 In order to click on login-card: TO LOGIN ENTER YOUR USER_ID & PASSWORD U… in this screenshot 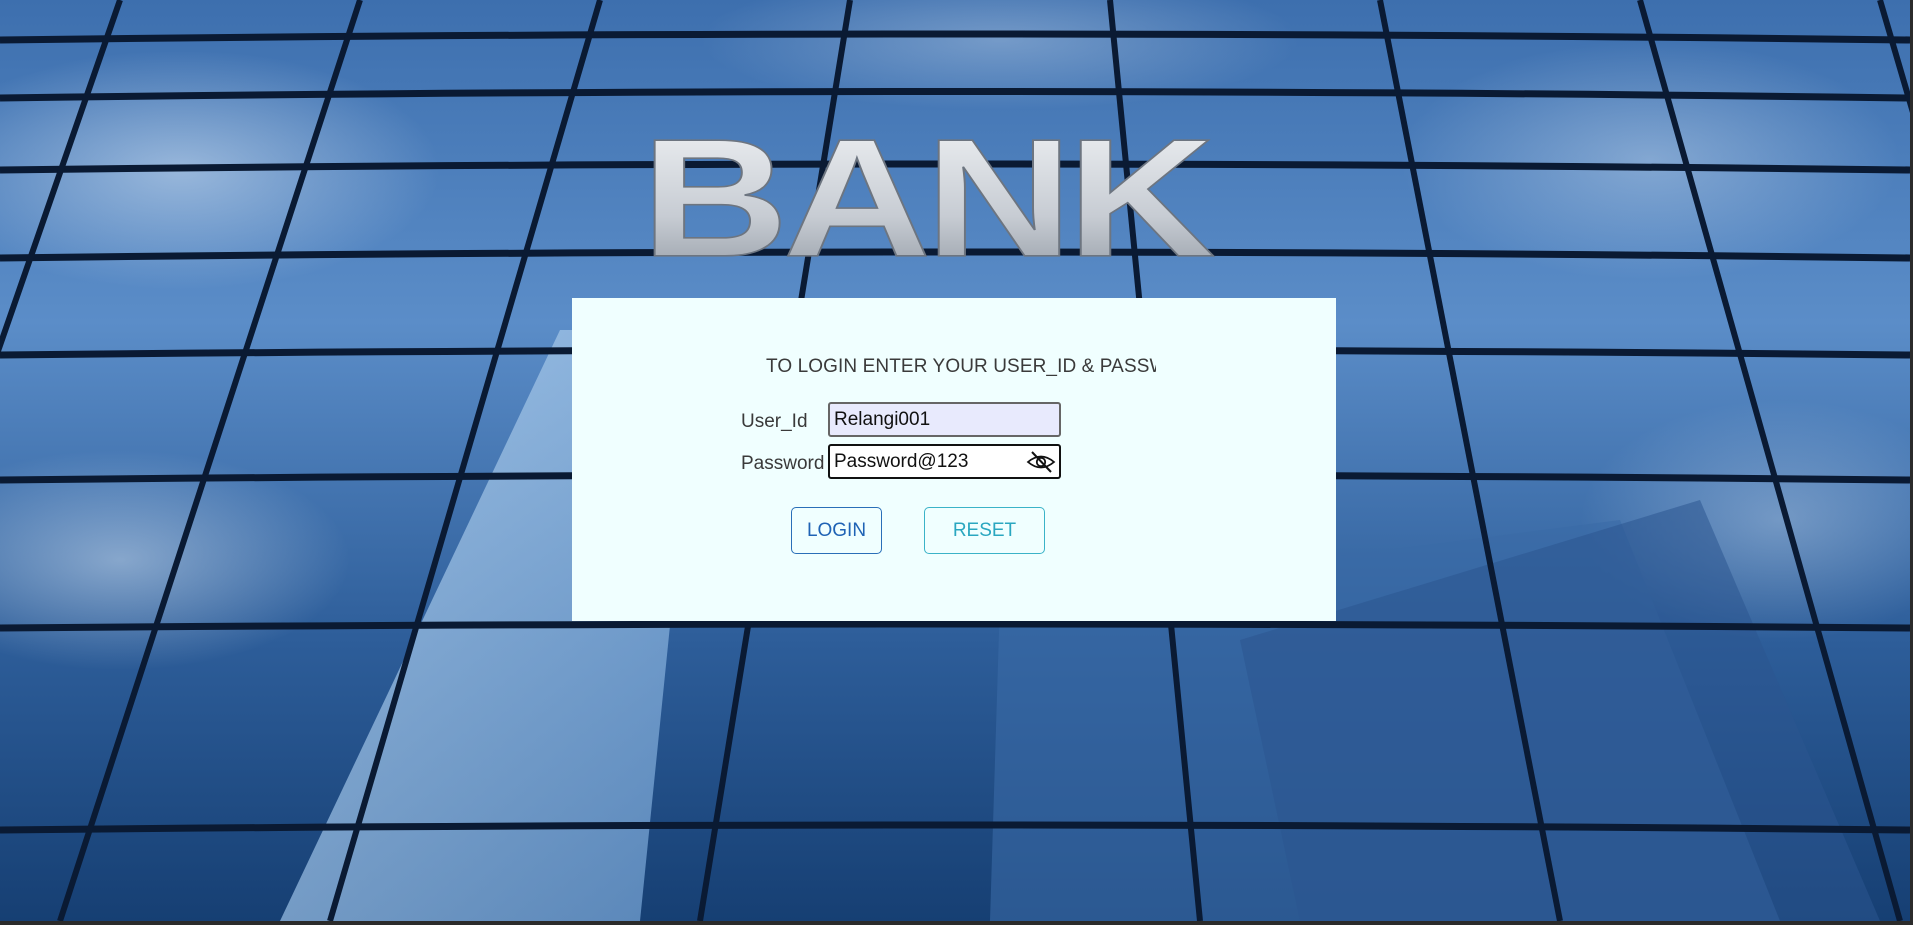, I will do `click(954, 459)`.